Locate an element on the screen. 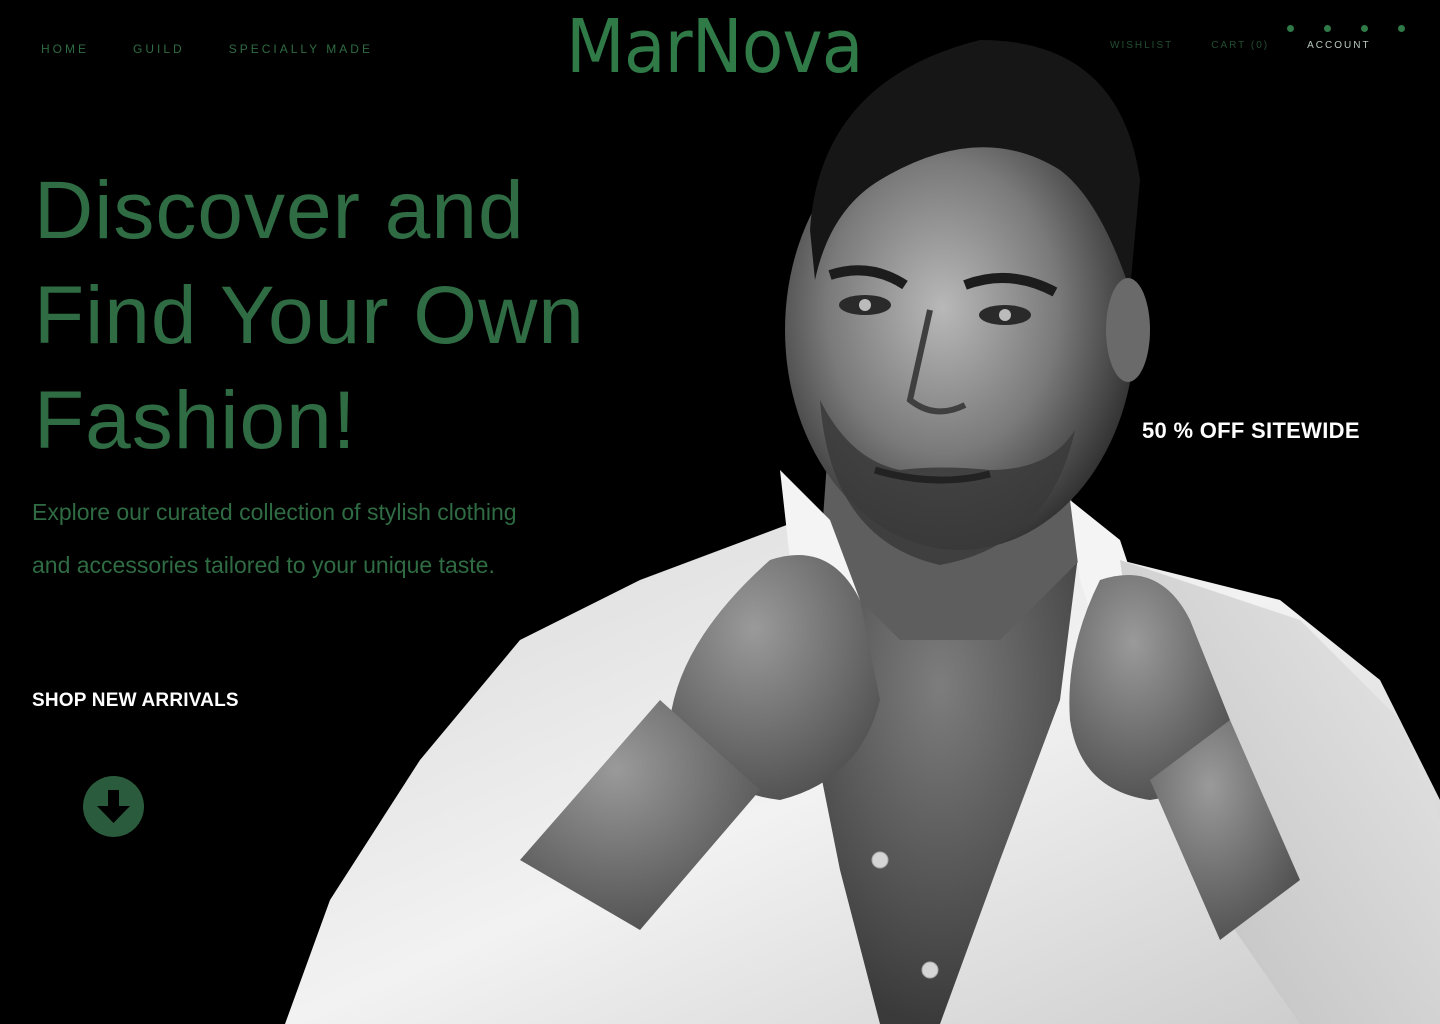  cart-link: CART (0) is located at coordinates (1240, 45).